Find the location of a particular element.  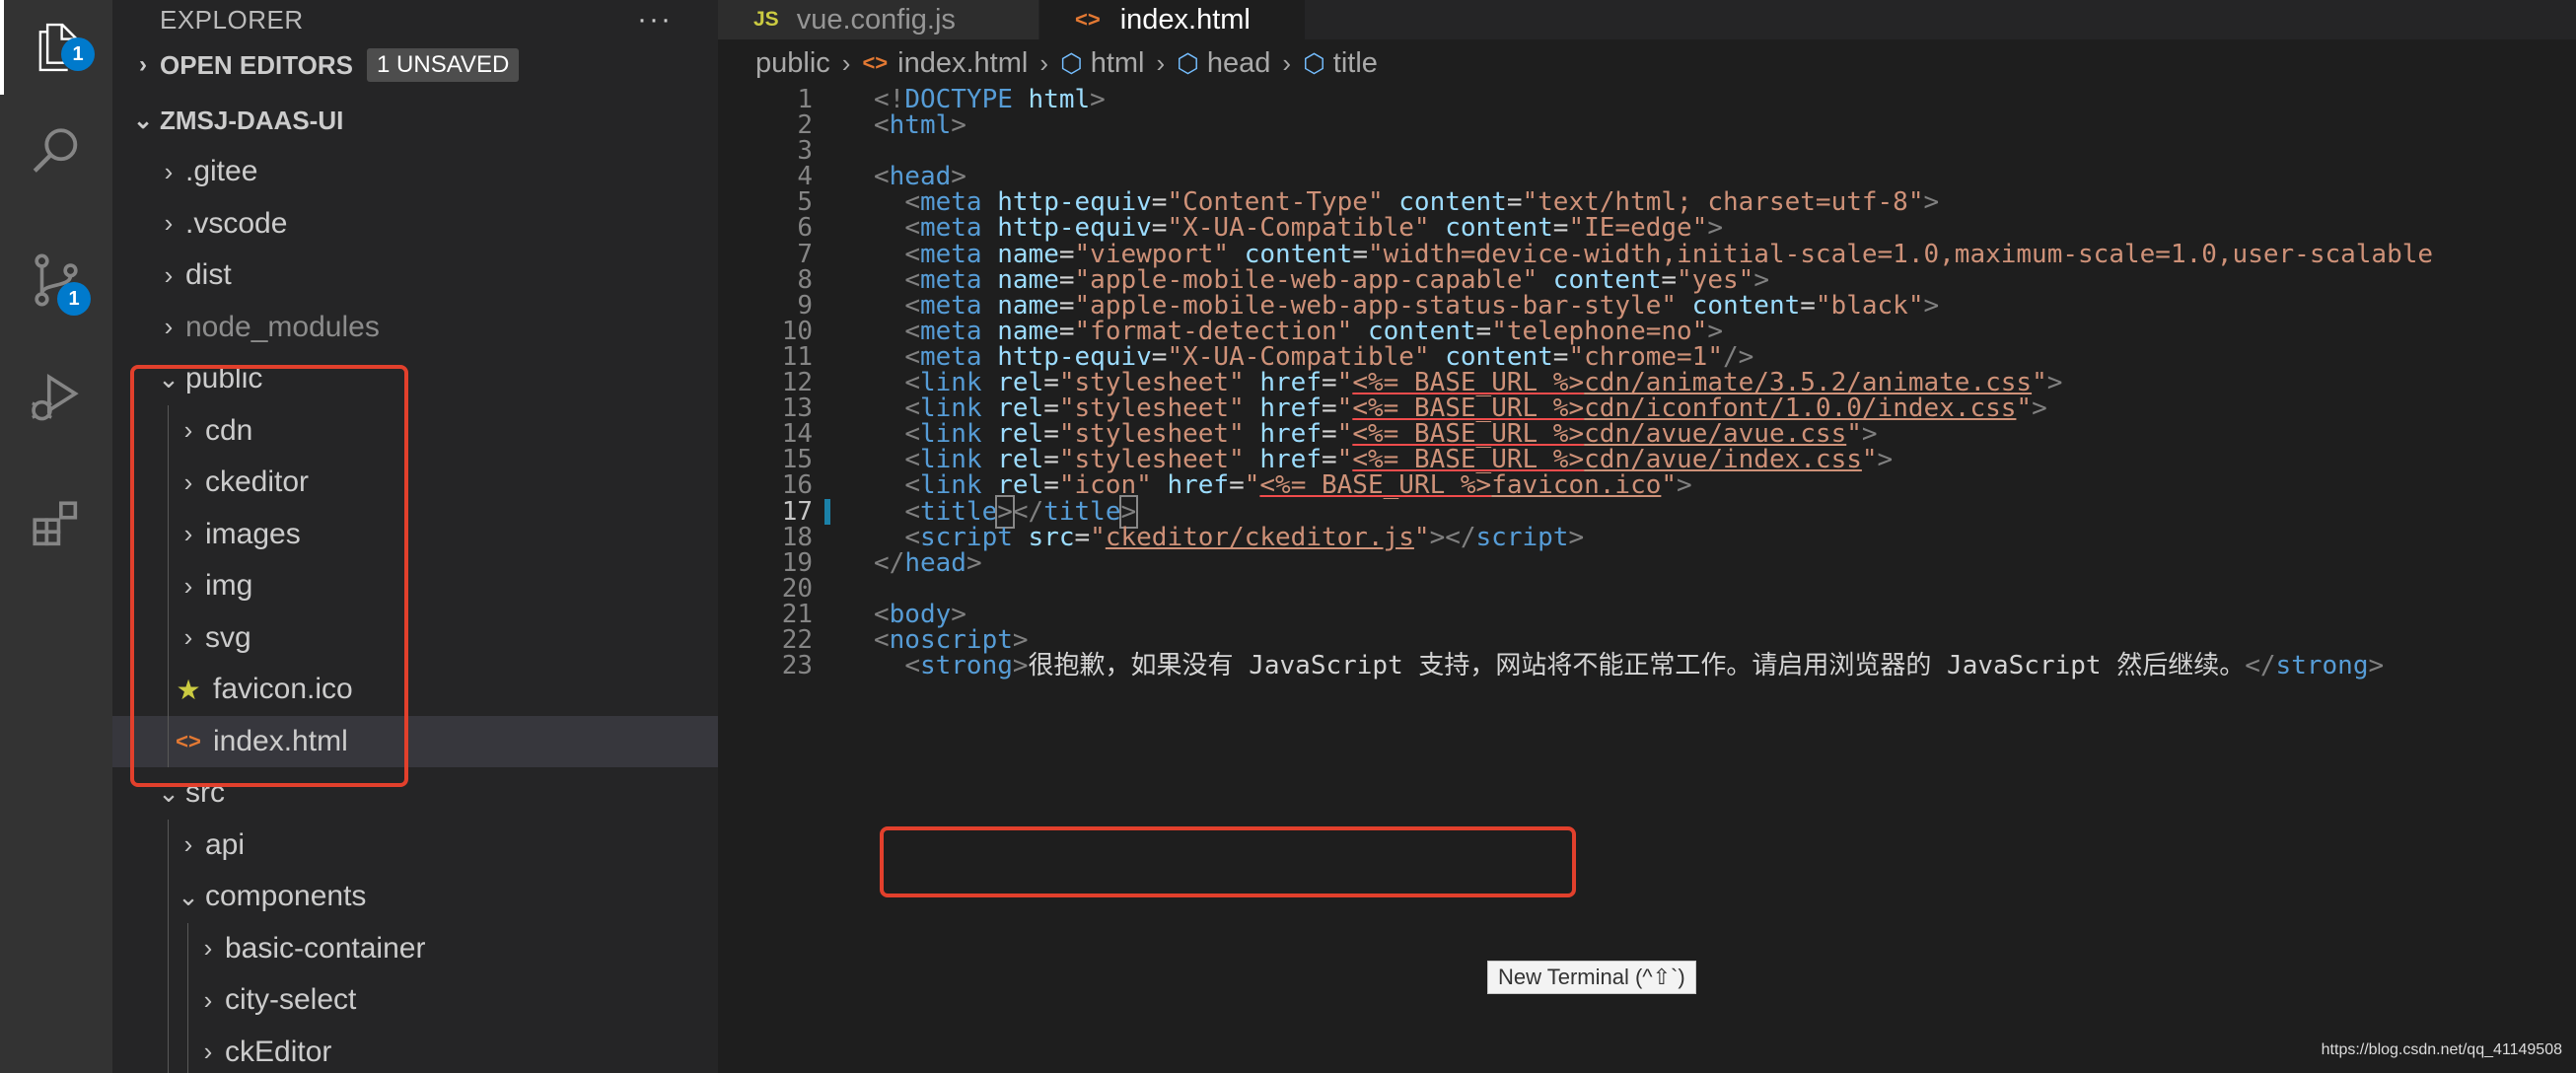

code-line: 4 <head> is located at coordinates (1647, 176).